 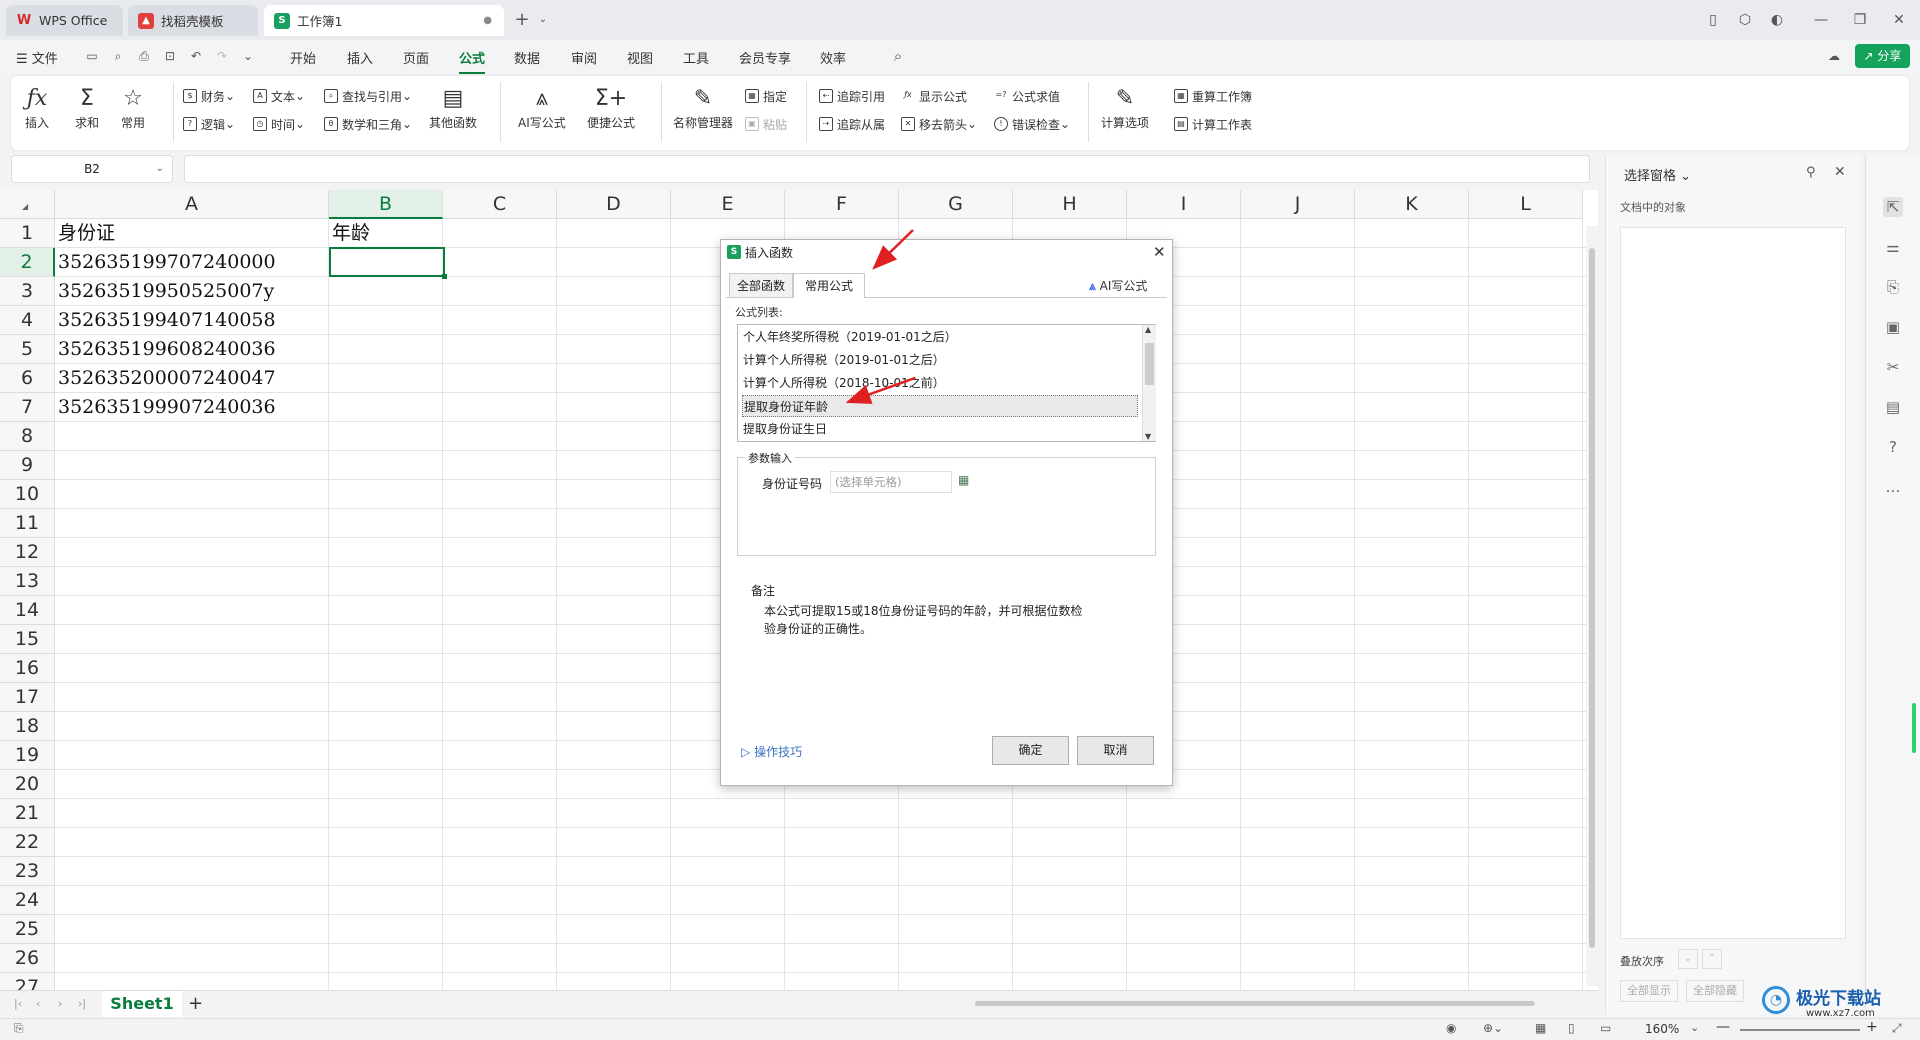 What do you see at coordinates (27, 262) in the screenshot?
I see `row-header-2: 2` at bounding box center [27, 262].